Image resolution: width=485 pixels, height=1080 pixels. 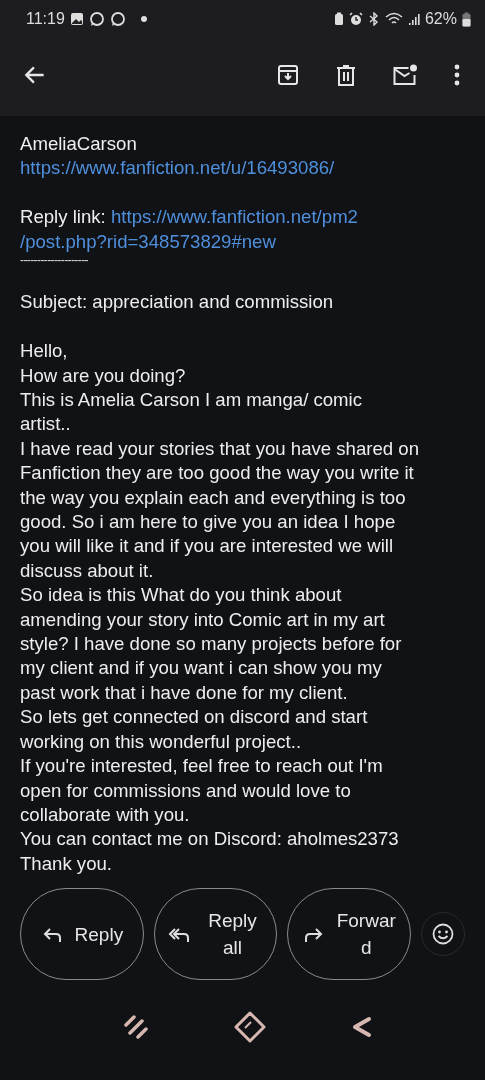 I want to click on body-text: good. So i am here to give you an idea I hope, so click(x=208, y=522).